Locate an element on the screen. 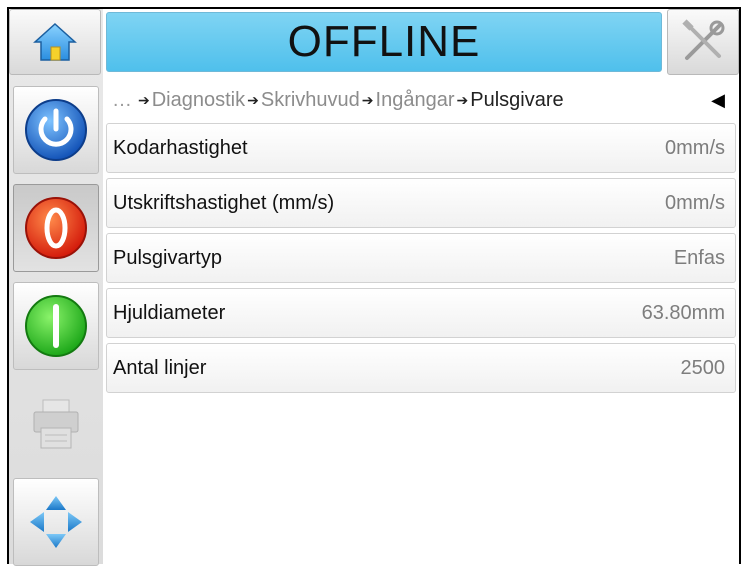  list-item-label: Hjuldiameter is located at coordinates (169, 312).